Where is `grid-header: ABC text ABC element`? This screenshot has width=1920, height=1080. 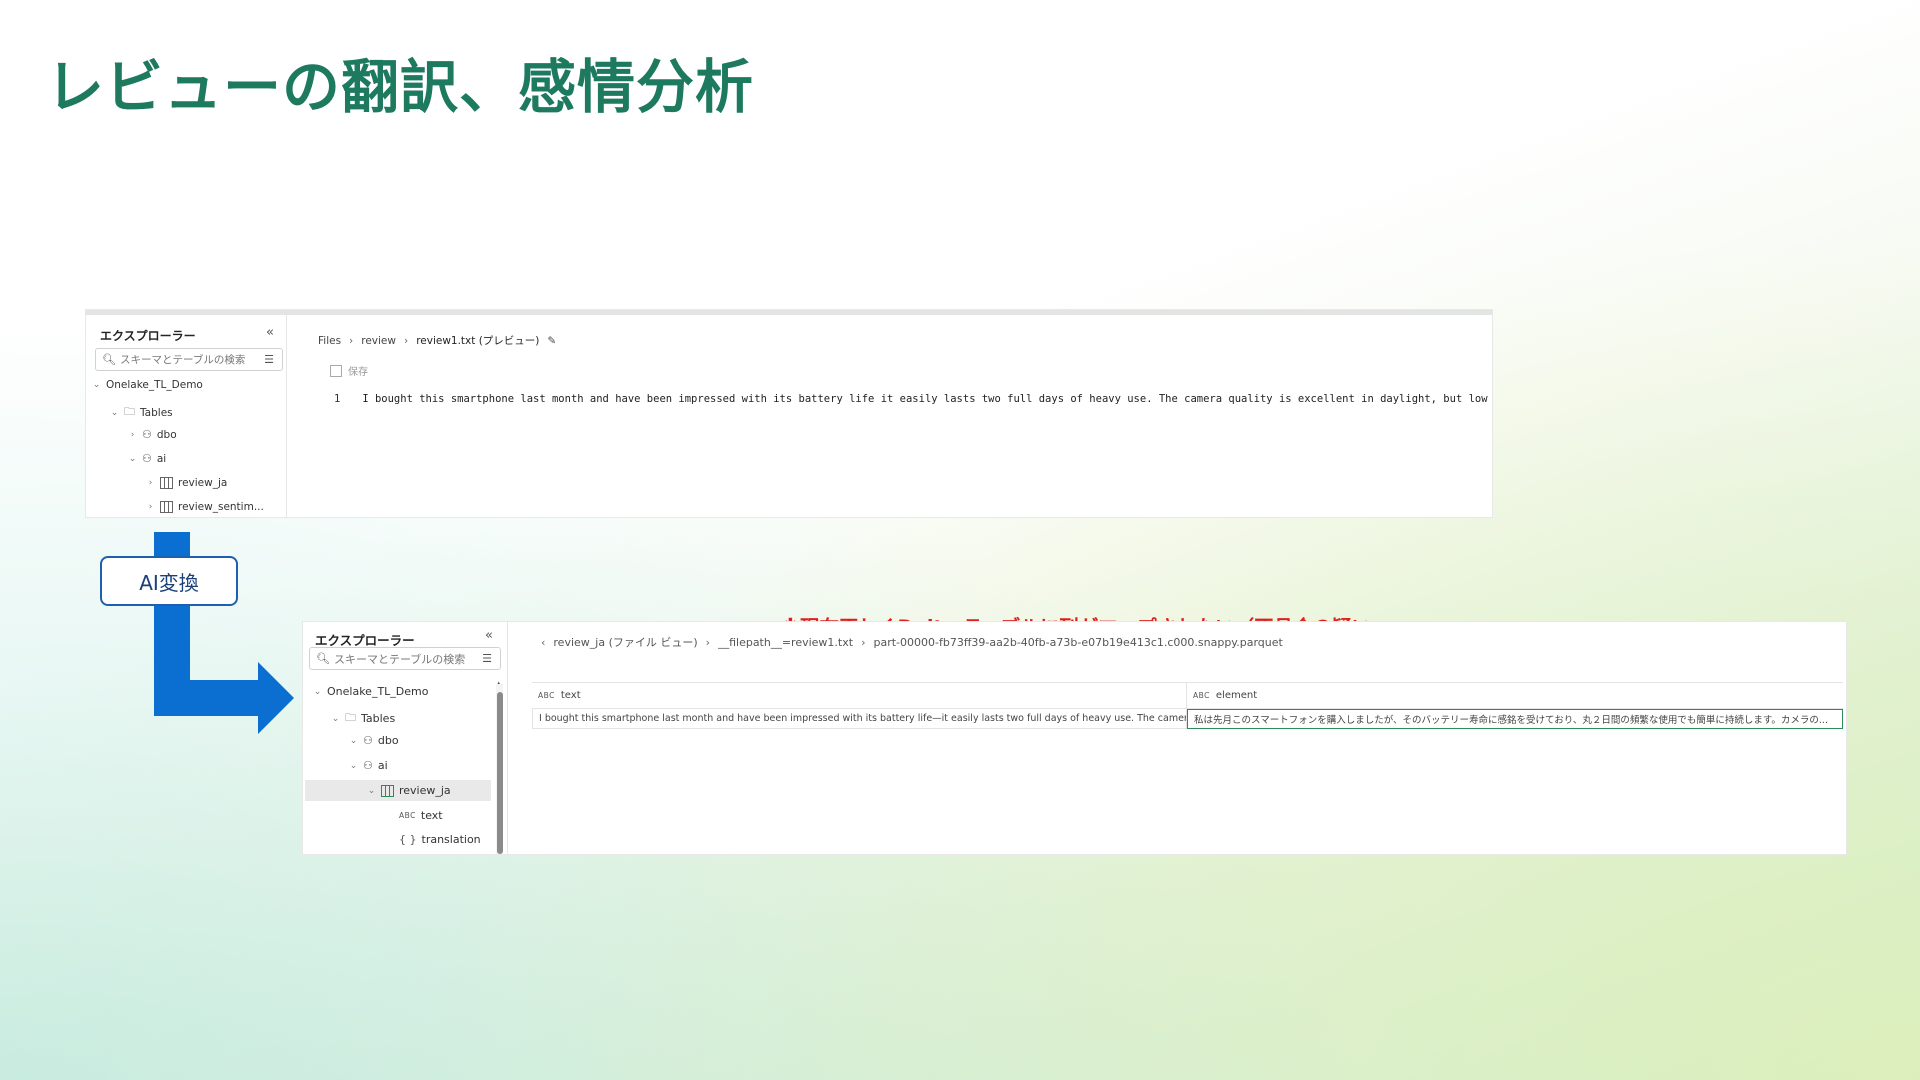
grid-header: ABC text ABC element is located at coordinates (1187, 695).